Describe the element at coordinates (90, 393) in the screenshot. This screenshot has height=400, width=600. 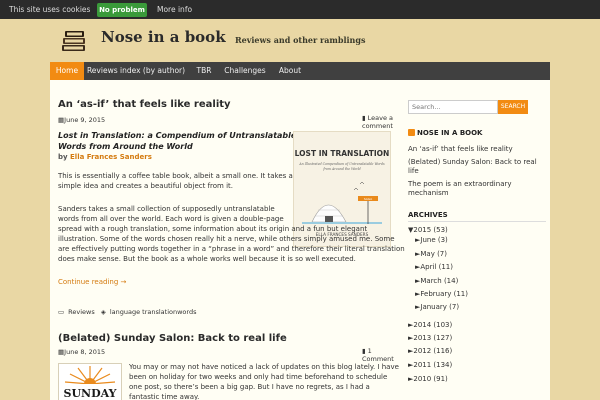
I see `sunday-text: SUNDAY` at that location.